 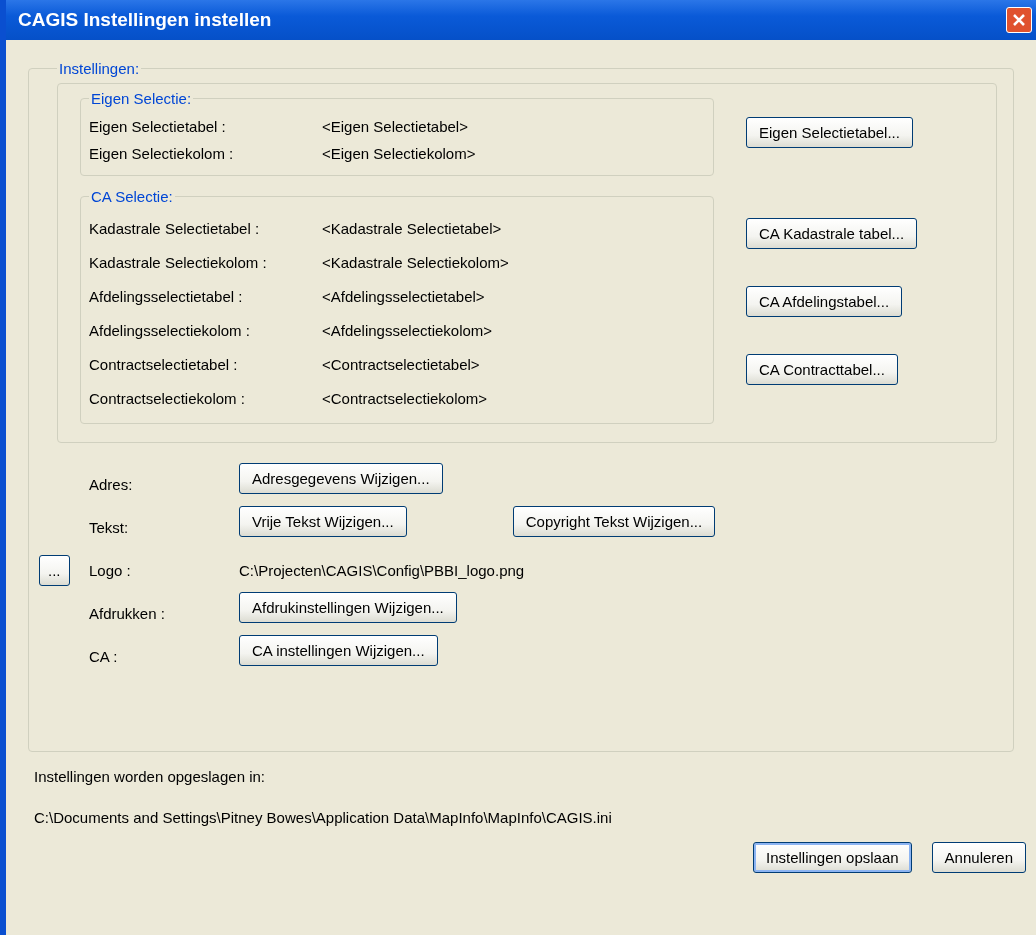 What do you see at coordinates (109, 527) in the screenshot?
I see `field-label: Tekst:` at bounding box center [109, 527].